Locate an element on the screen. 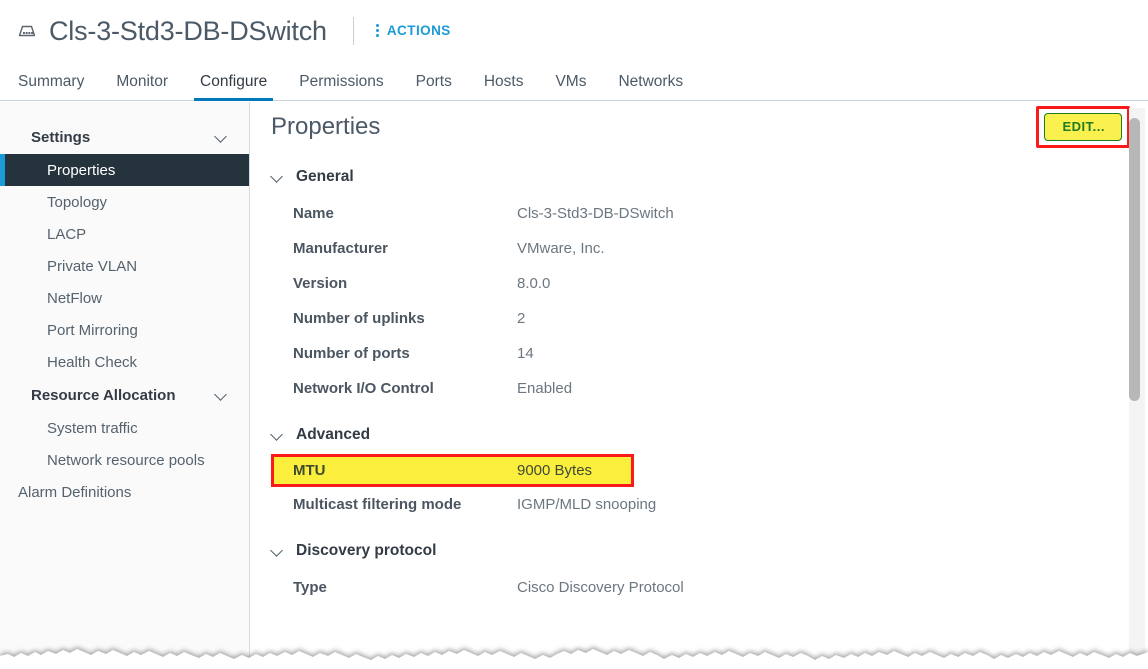  sidebar-item-lacp: LACP is located at coordinates (124, 234).